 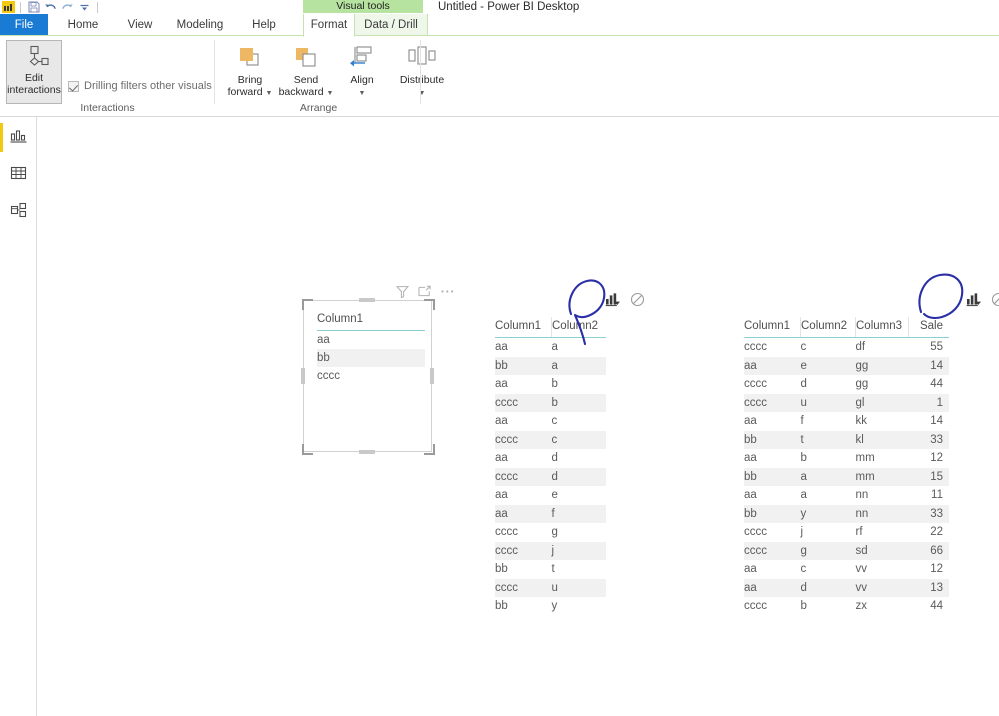 I want to click on table-row: aa f, so click(x=550, y=513).